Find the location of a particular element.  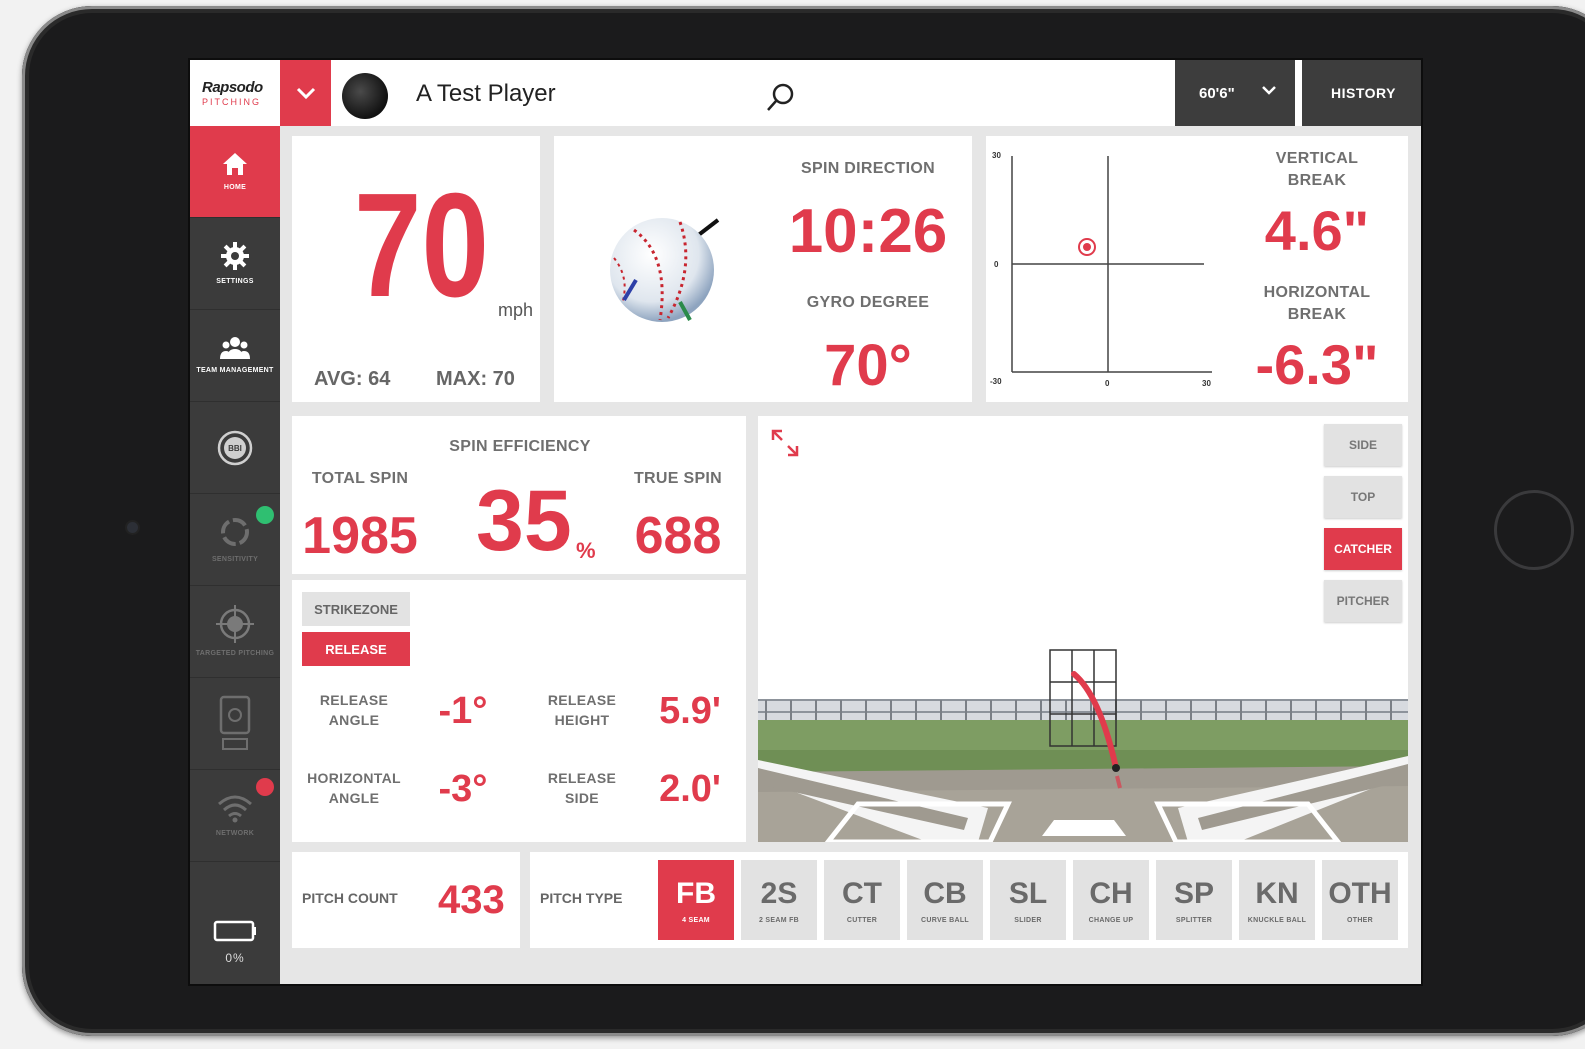

home-hardware-button is located at coordinates (1534, 530).